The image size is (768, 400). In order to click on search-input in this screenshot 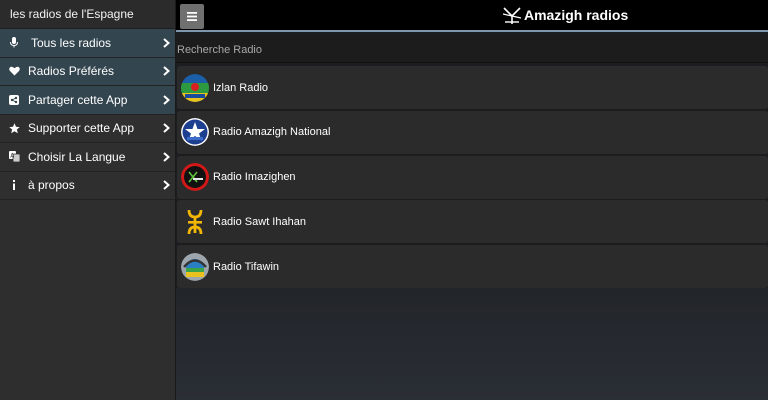, I will do `click(472, 49)`.